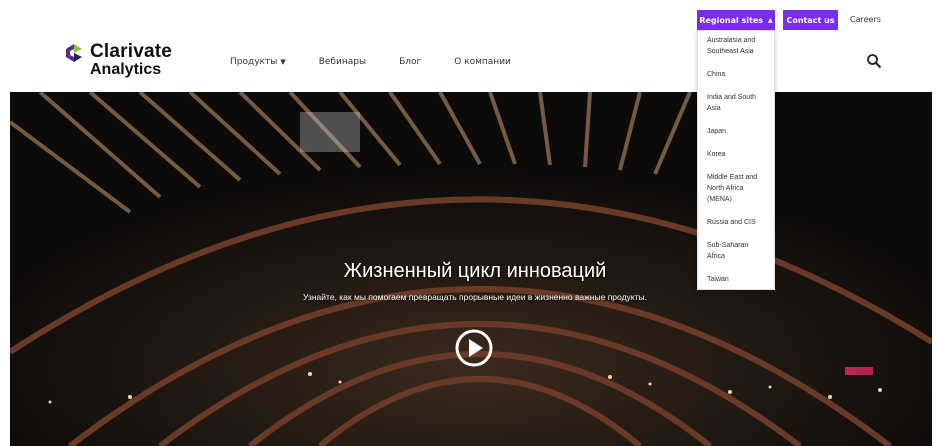 This screenshot has height=446, width=940. Describe the element at coordinates (736, 46) in the screenshot. I see `region-australasia: Australasia and Southeast Asia` at that location.